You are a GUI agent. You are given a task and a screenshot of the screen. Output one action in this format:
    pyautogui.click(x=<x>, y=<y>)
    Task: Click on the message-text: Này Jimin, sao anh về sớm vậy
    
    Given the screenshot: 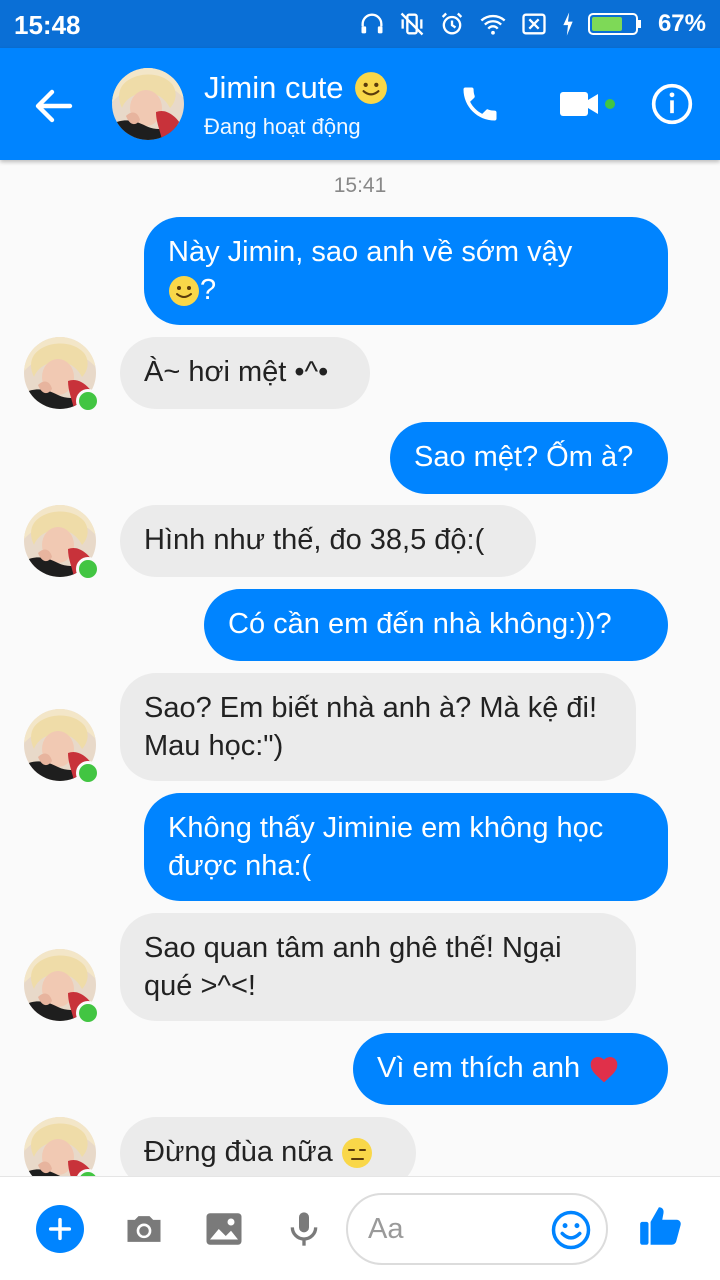 What is the action you would take?
    pyautogui.click(x=370, y=252)
    